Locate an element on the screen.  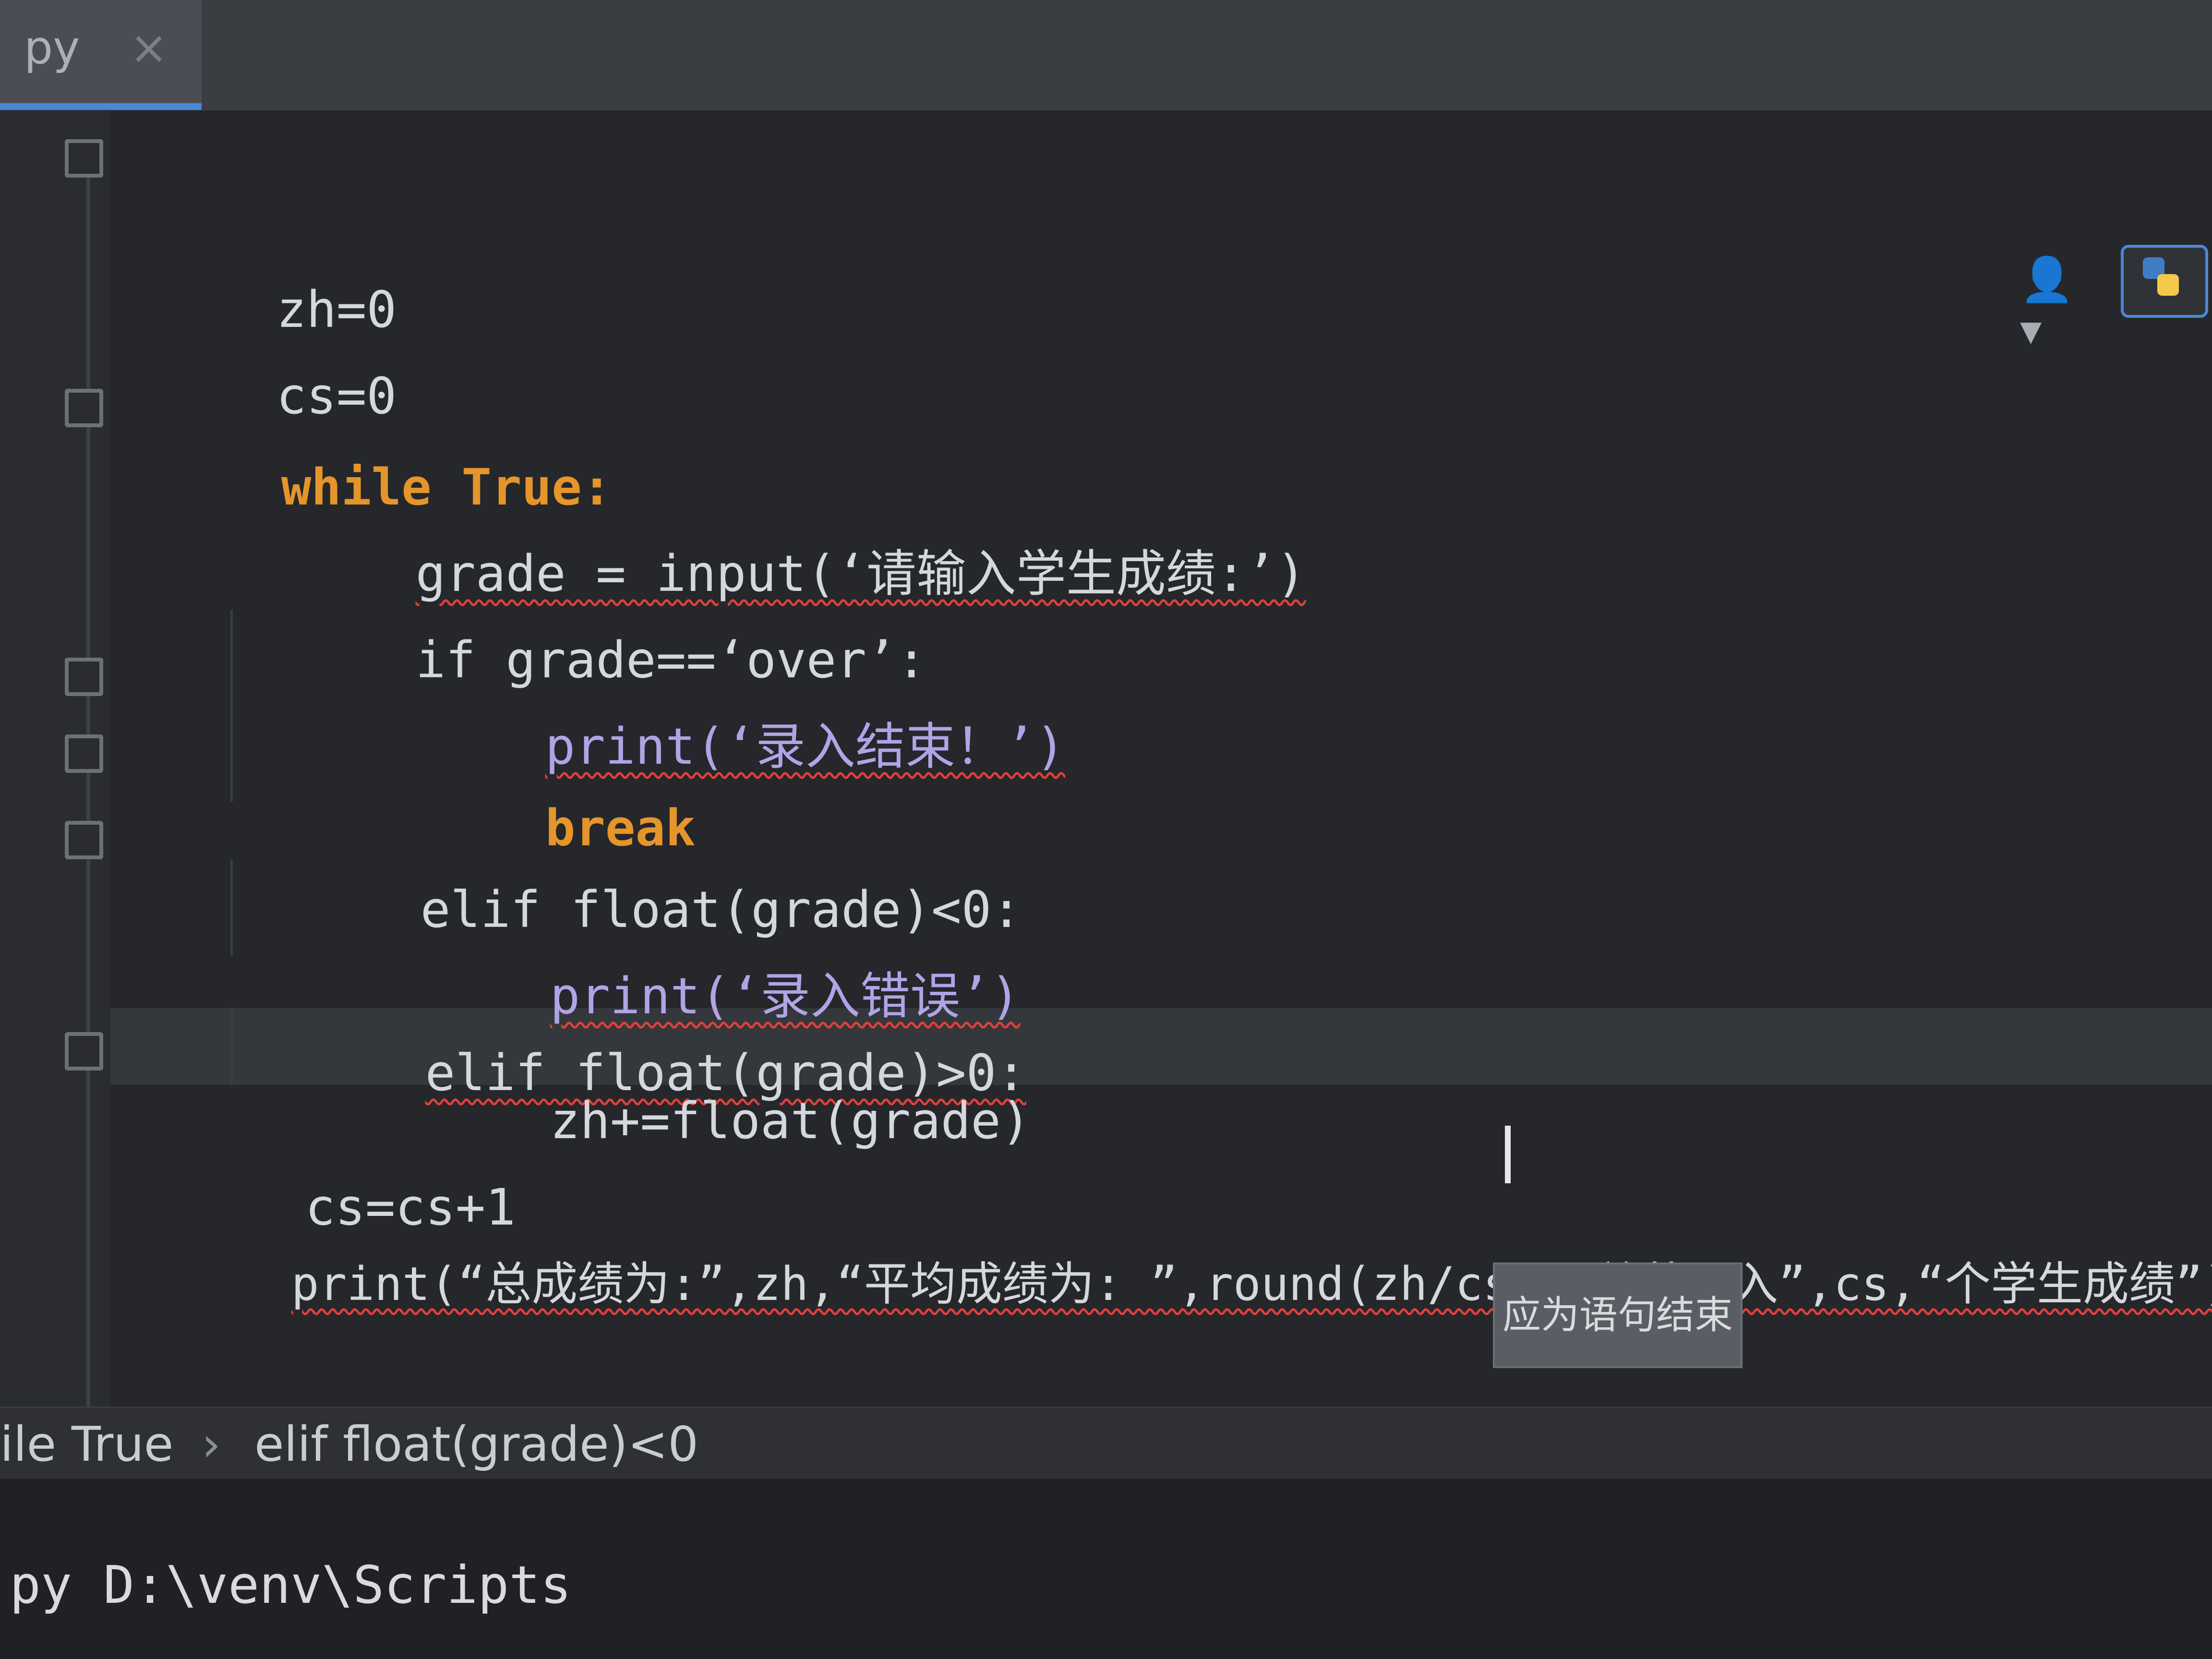
terminal-line: py D:\venv\Scripts is located at coordinates (291, 1585).